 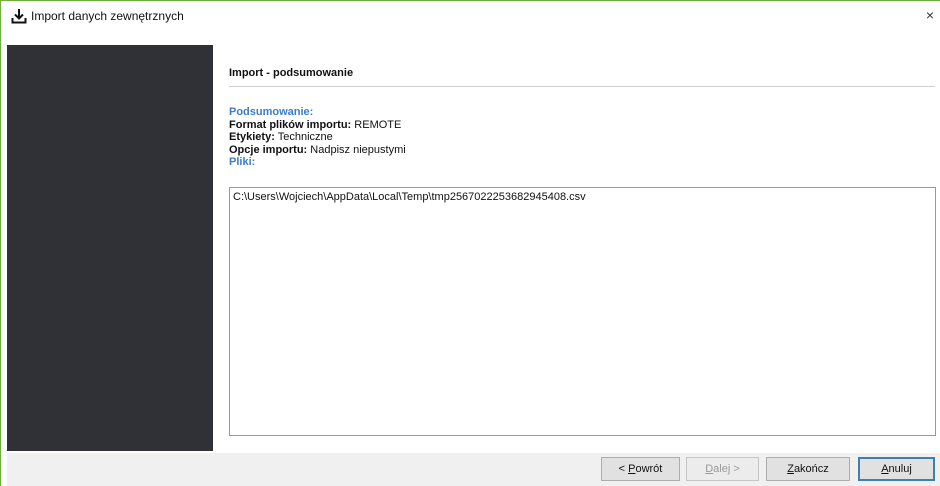 I want to click on finish-mnemonic: Z, so click(x=790, y=469).